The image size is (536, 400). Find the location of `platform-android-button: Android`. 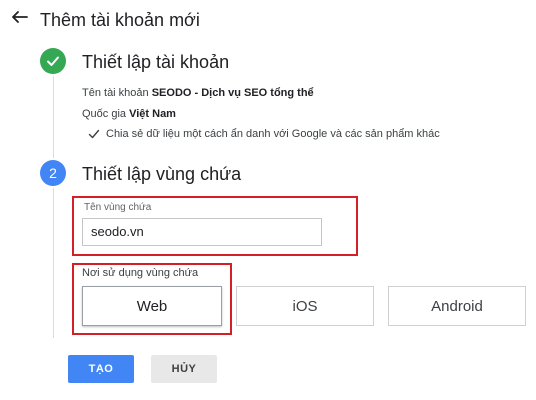

platform-android-button: Android is located at coordinates (457, 306).